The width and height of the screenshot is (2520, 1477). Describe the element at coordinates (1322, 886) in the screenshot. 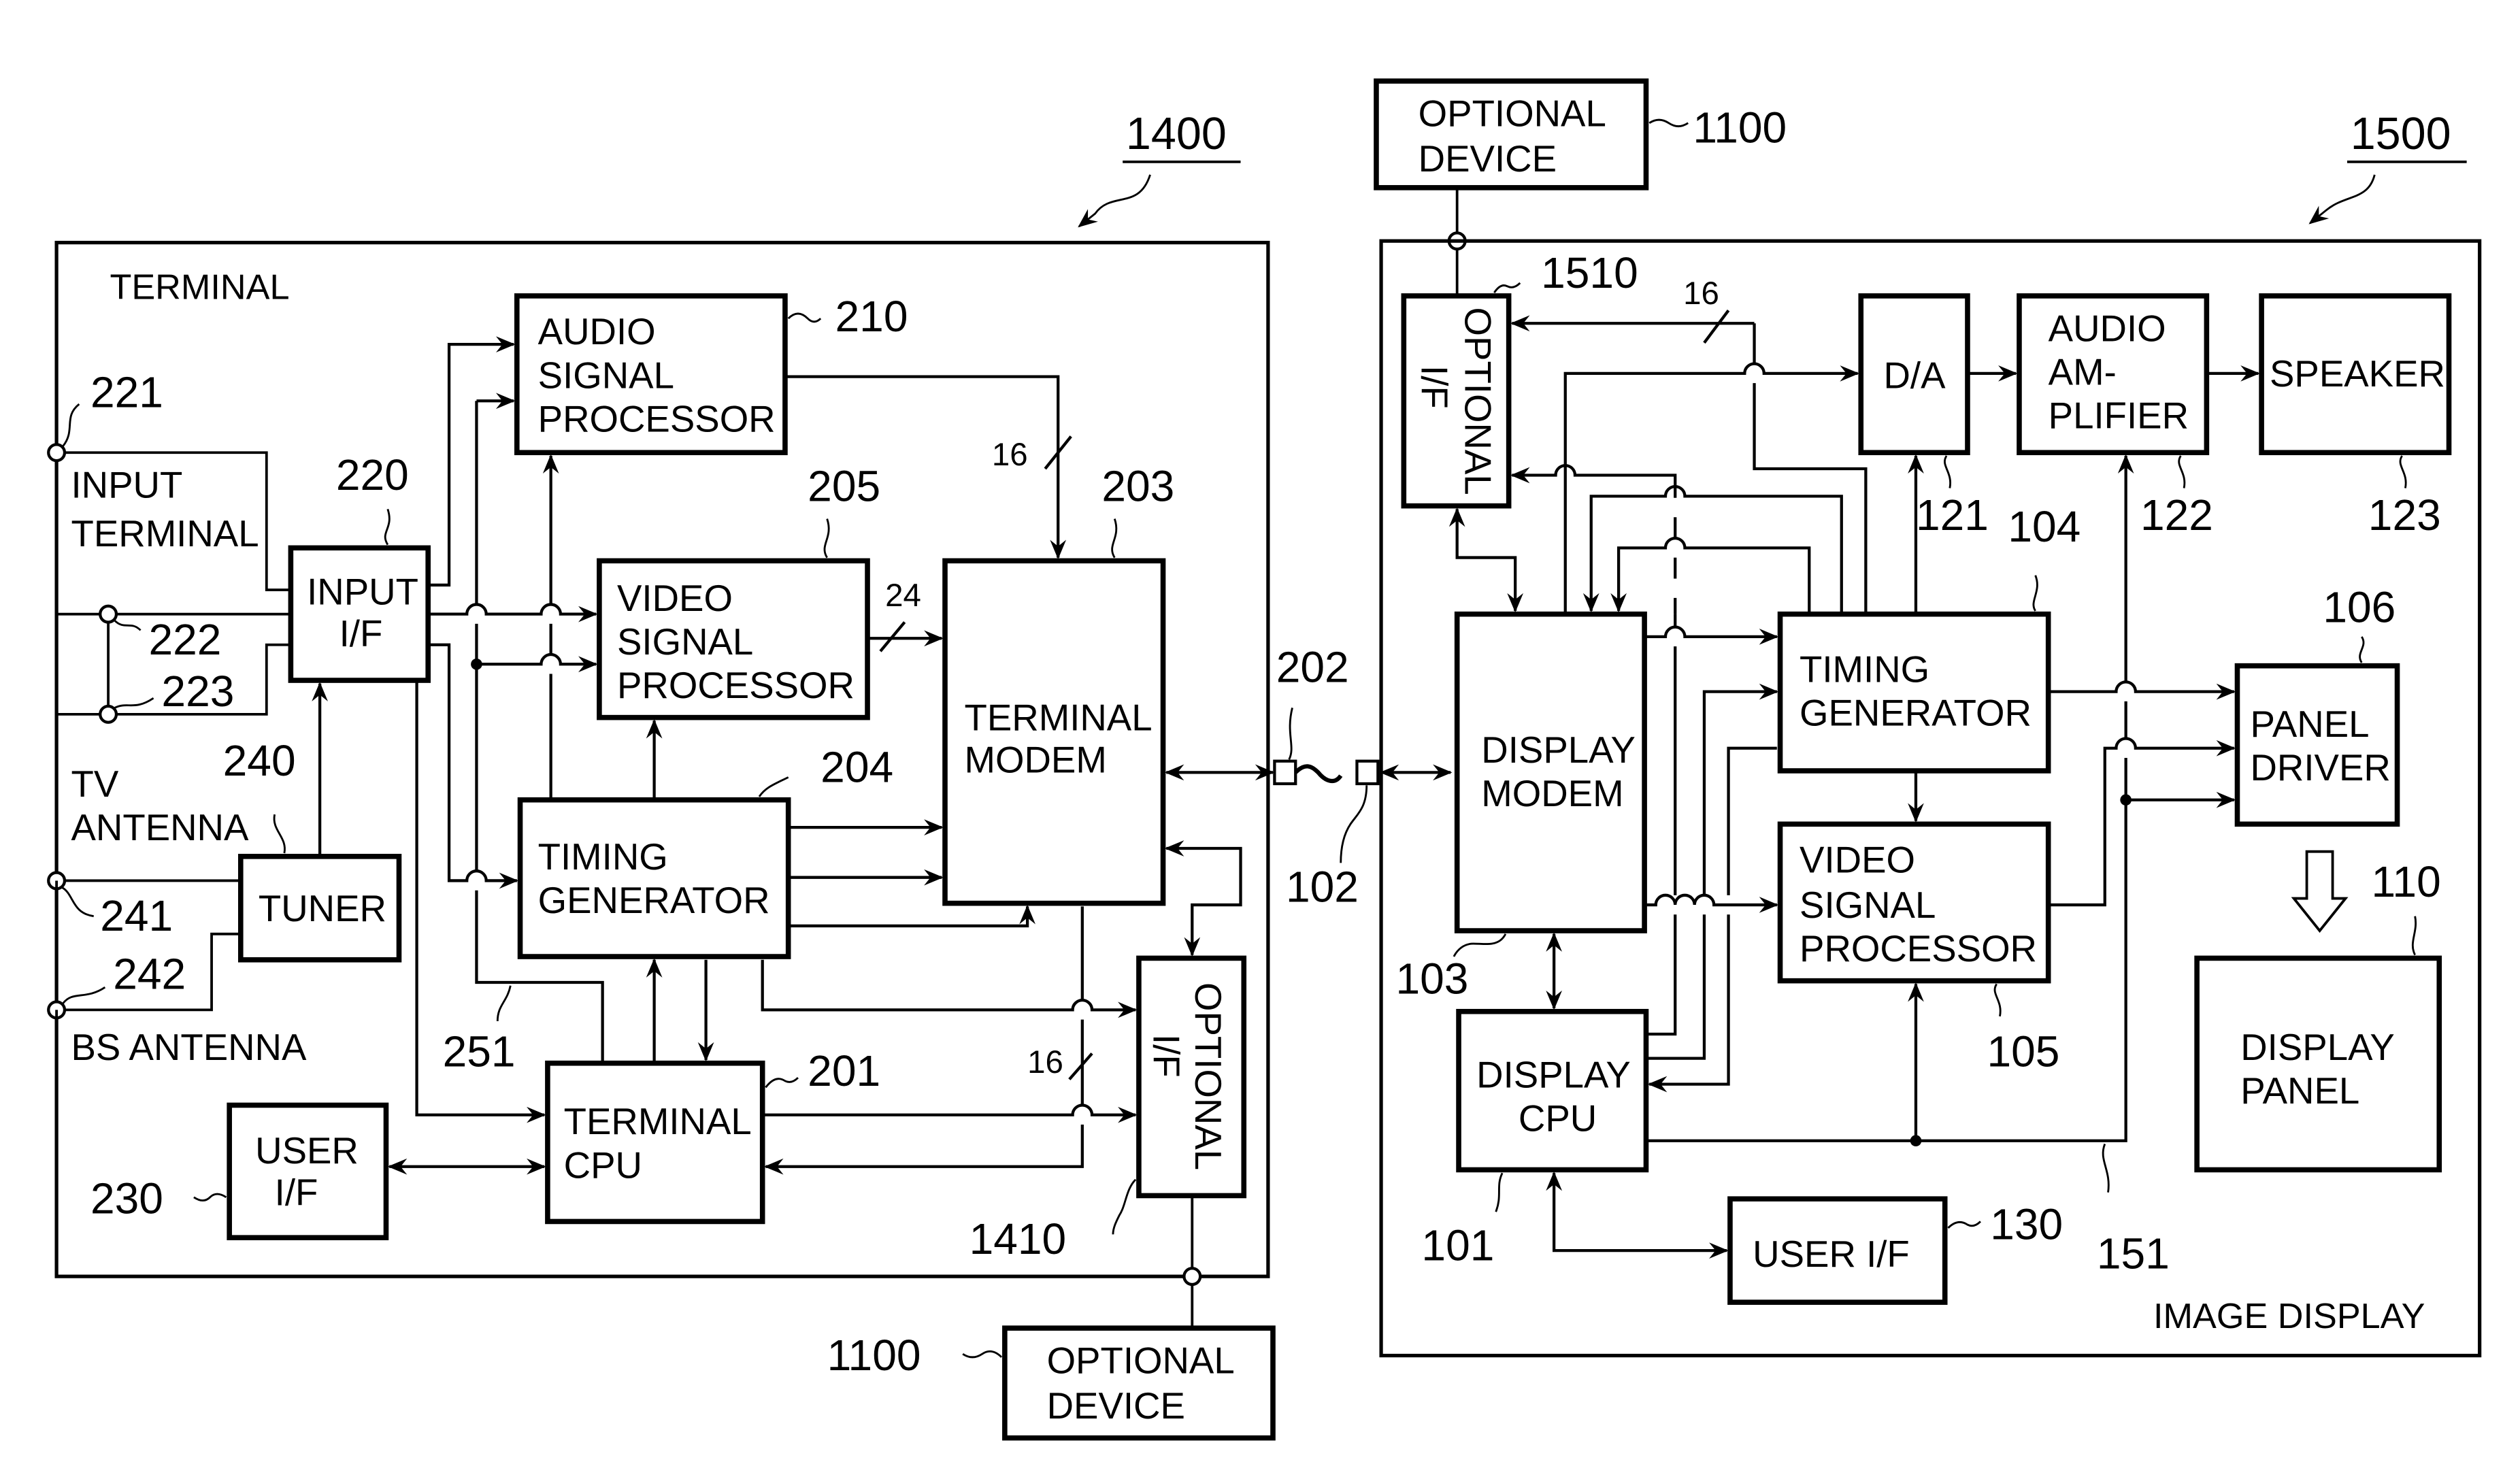

I see `label-text: 102` at that location.